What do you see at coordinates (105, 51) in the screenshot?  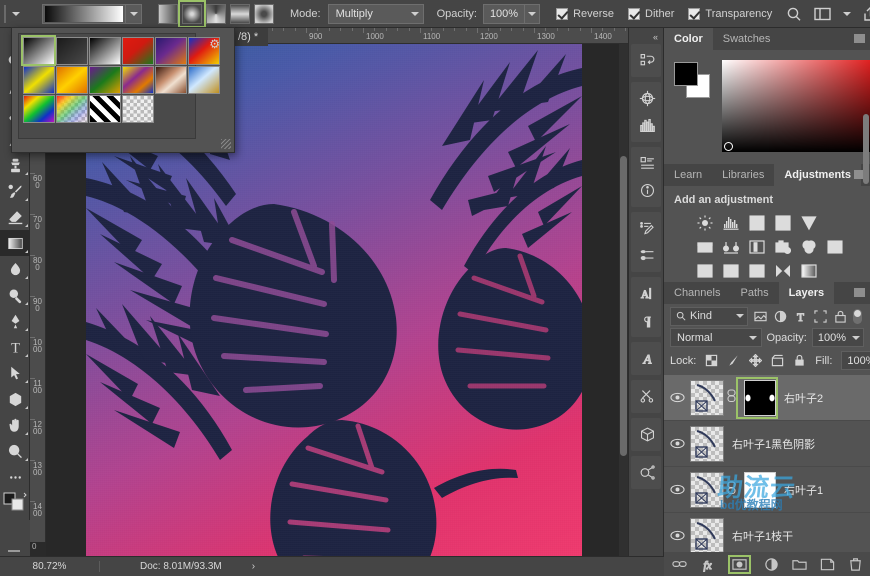 I see `gradient-preset-black-white` at bounding box center [105, 51].